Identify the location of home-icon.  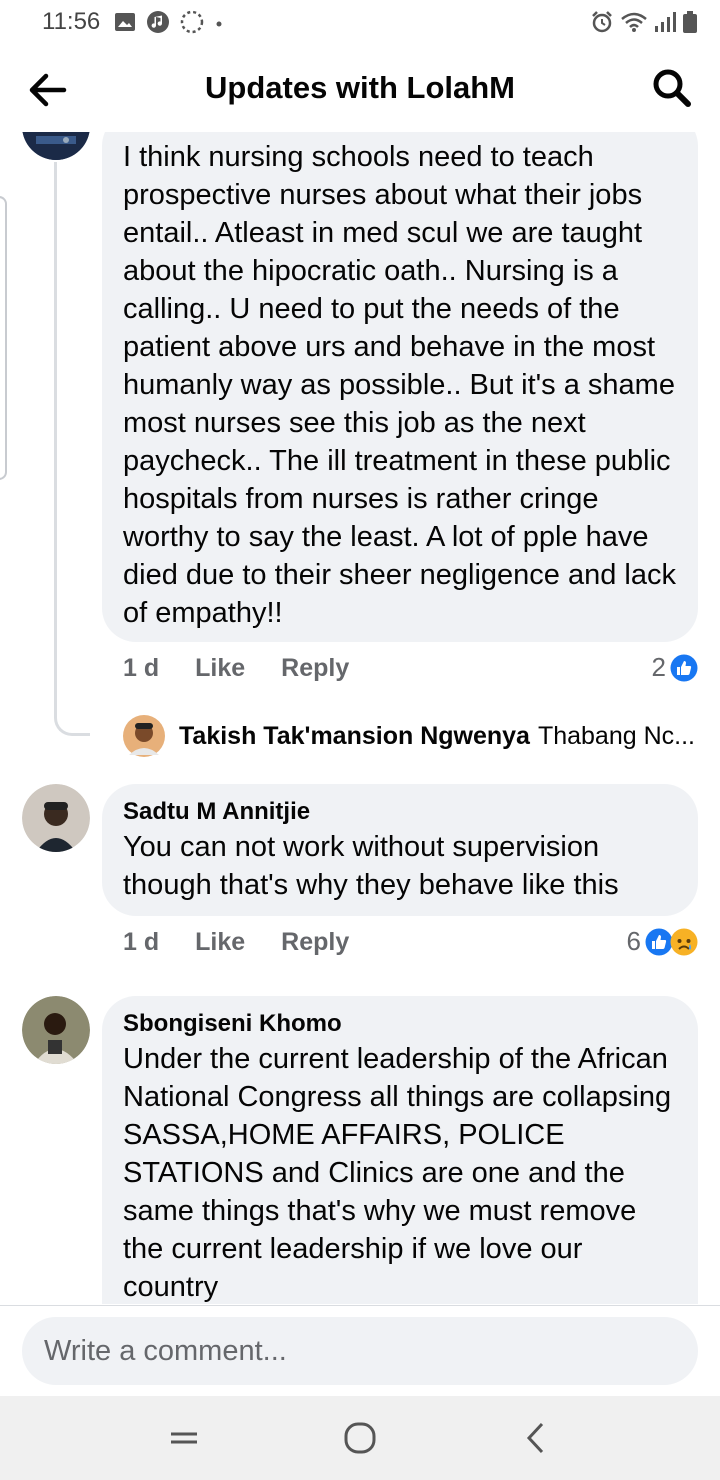
(360, 1438).